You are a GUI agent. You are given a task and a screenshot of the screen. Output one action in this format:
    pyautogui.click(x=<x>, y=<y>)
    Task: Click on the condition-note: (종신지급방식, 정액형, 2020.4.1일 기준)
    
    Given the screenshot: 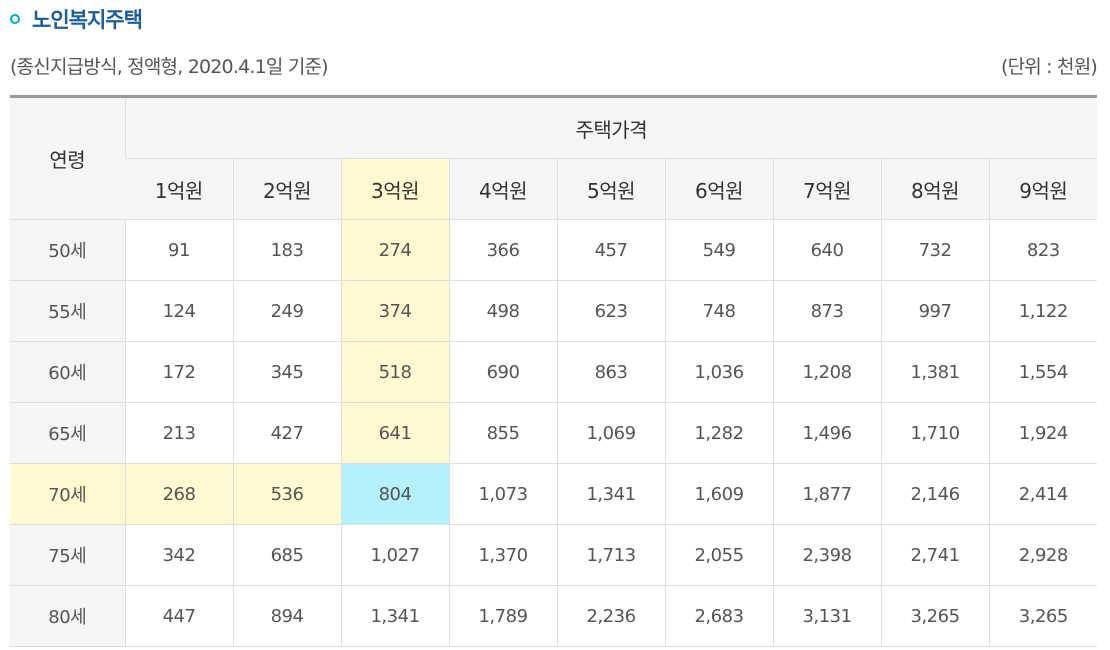 What is the action you would take?
    pyautogui.click(x=169, y=67)
    